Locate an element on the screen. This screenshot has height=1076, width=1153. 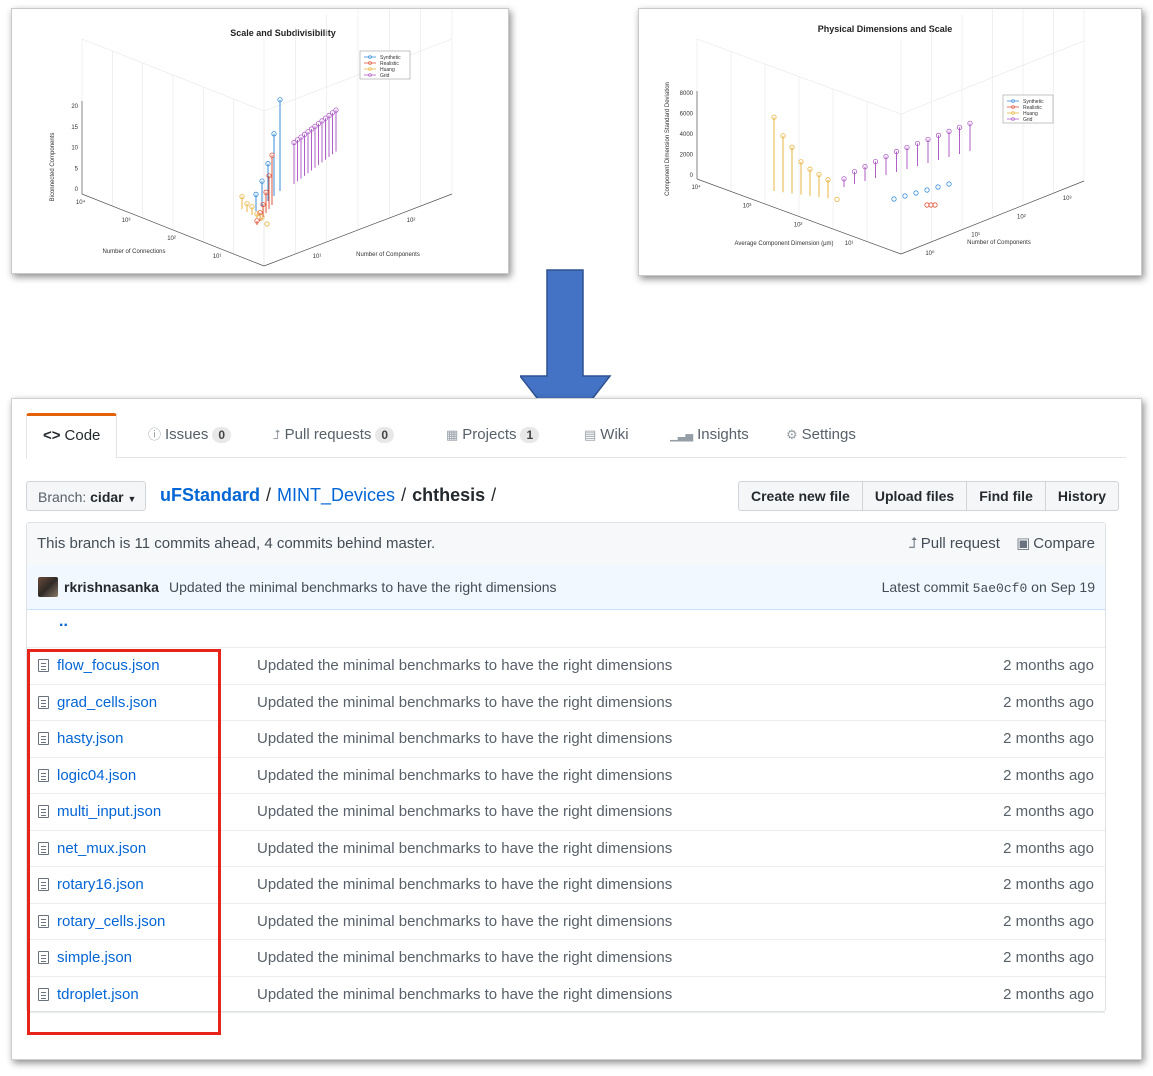
breadcrumb-repo-link: uFStandard is located at coordinates (210, 495).